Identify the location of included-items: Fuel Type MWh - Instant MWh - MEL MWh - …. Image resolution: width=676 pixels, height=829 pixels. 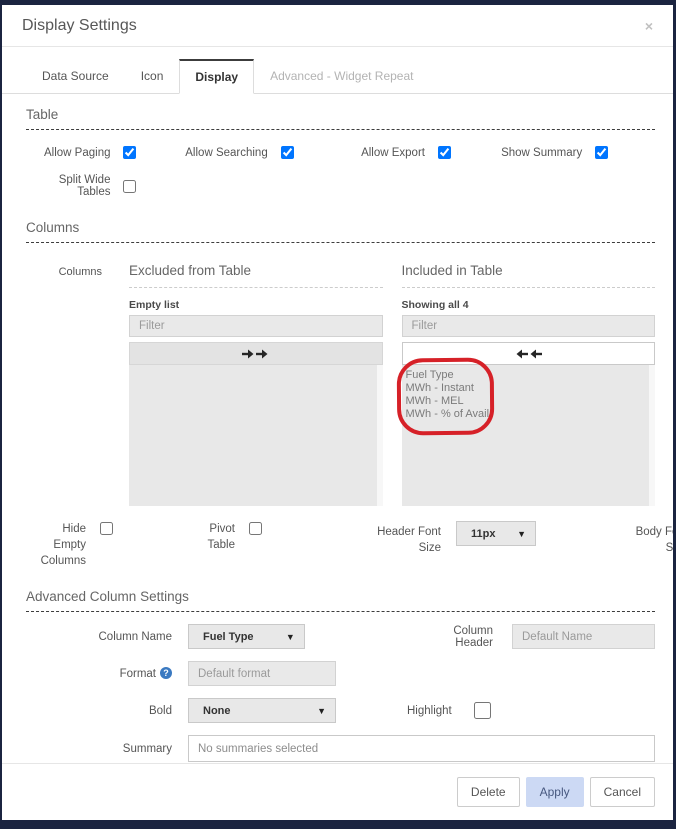
(529, 392).